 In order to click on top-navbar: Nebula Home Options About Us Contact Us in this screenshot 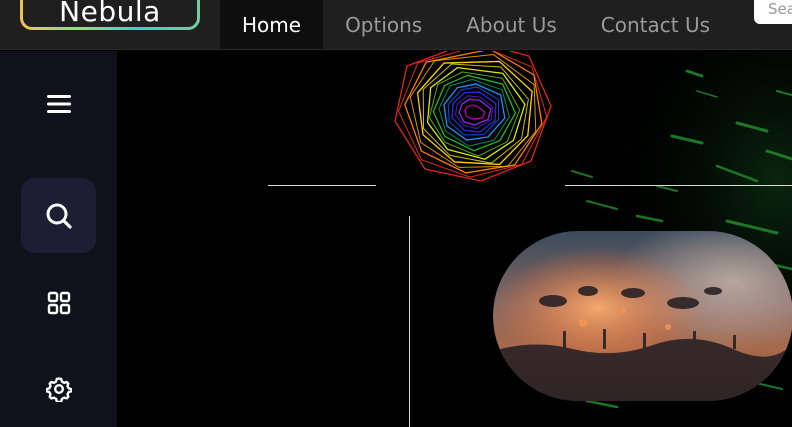, I will do `click(396, 25)`.